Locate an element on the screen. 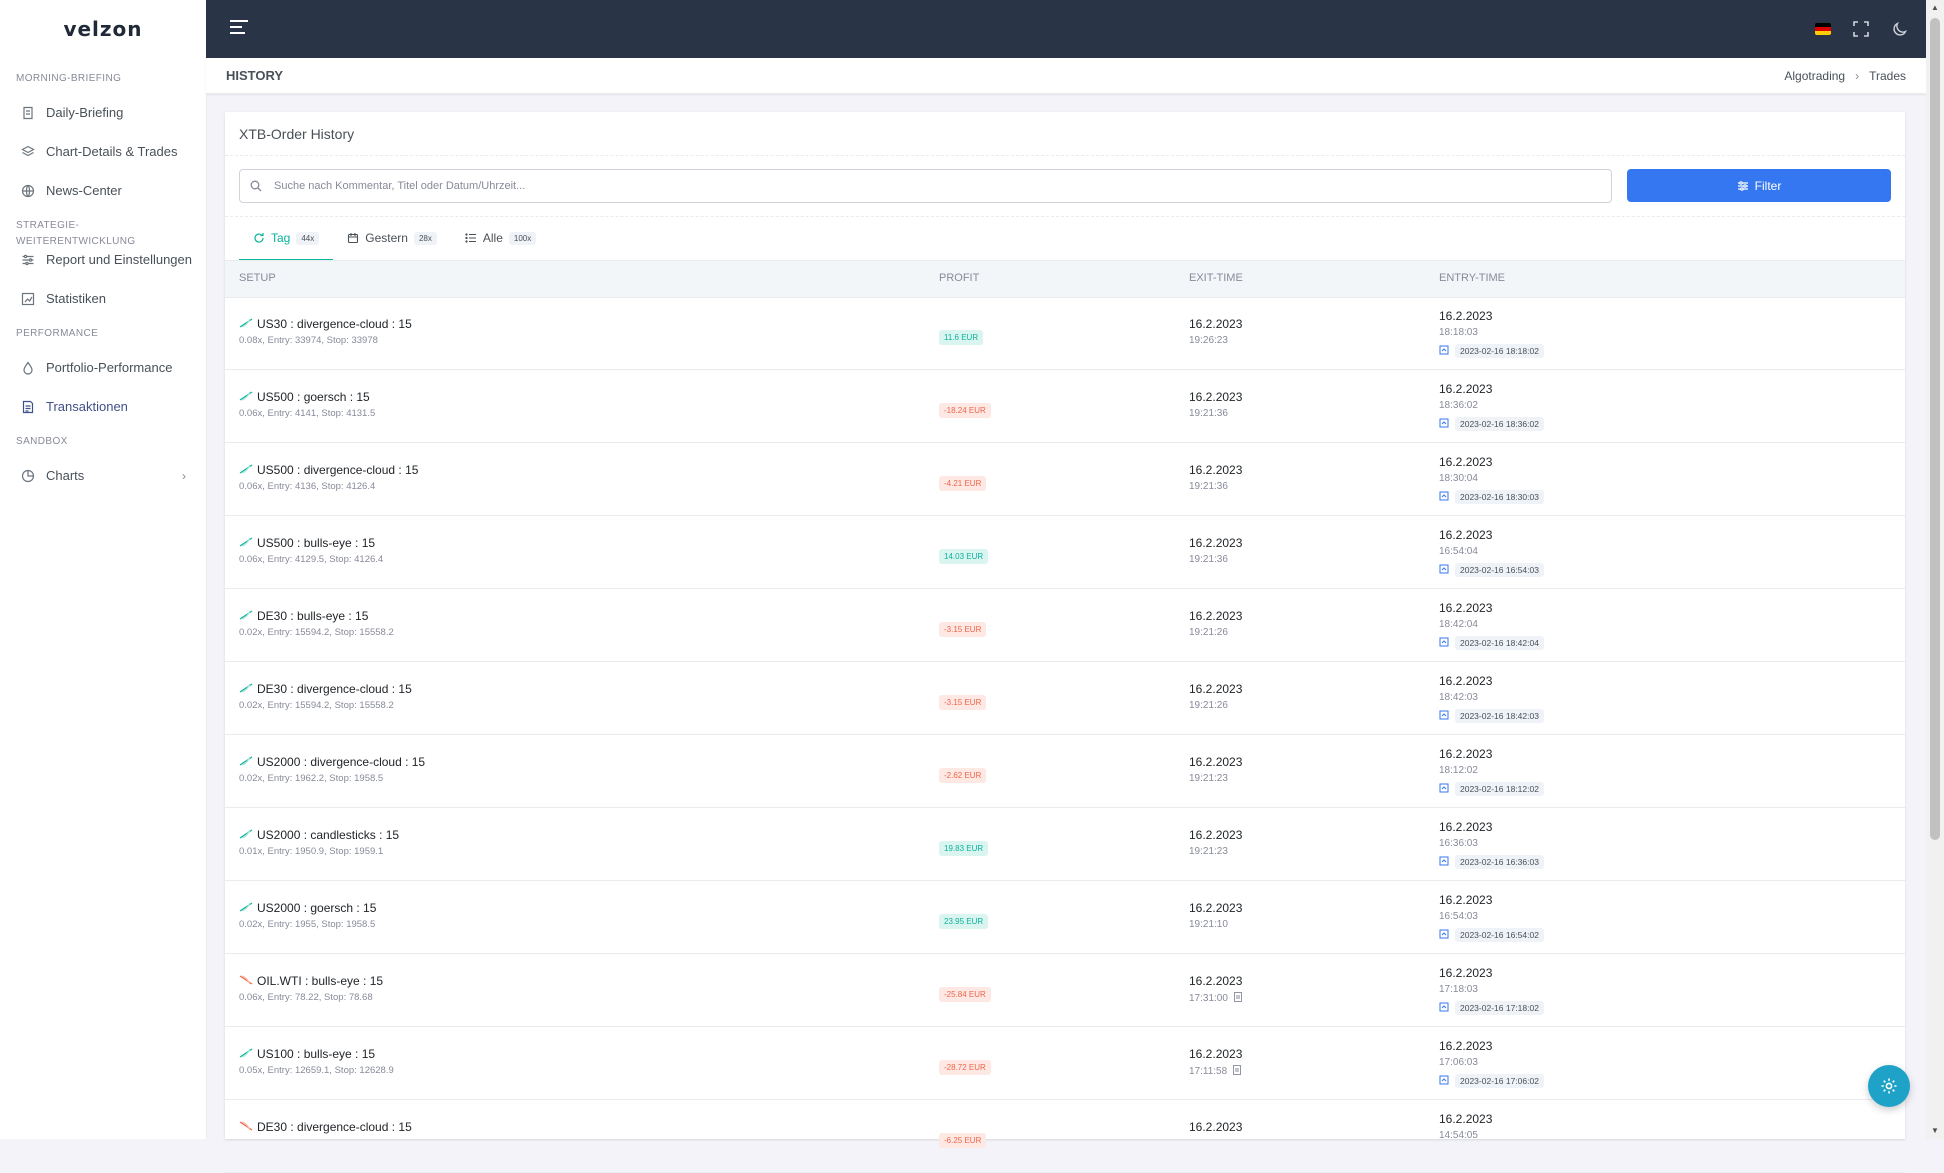 The width and height of the screenshot is (1944, 1173). breadcrumb-item-algotrading: Algotrading is located at coordinates (1814, 76).